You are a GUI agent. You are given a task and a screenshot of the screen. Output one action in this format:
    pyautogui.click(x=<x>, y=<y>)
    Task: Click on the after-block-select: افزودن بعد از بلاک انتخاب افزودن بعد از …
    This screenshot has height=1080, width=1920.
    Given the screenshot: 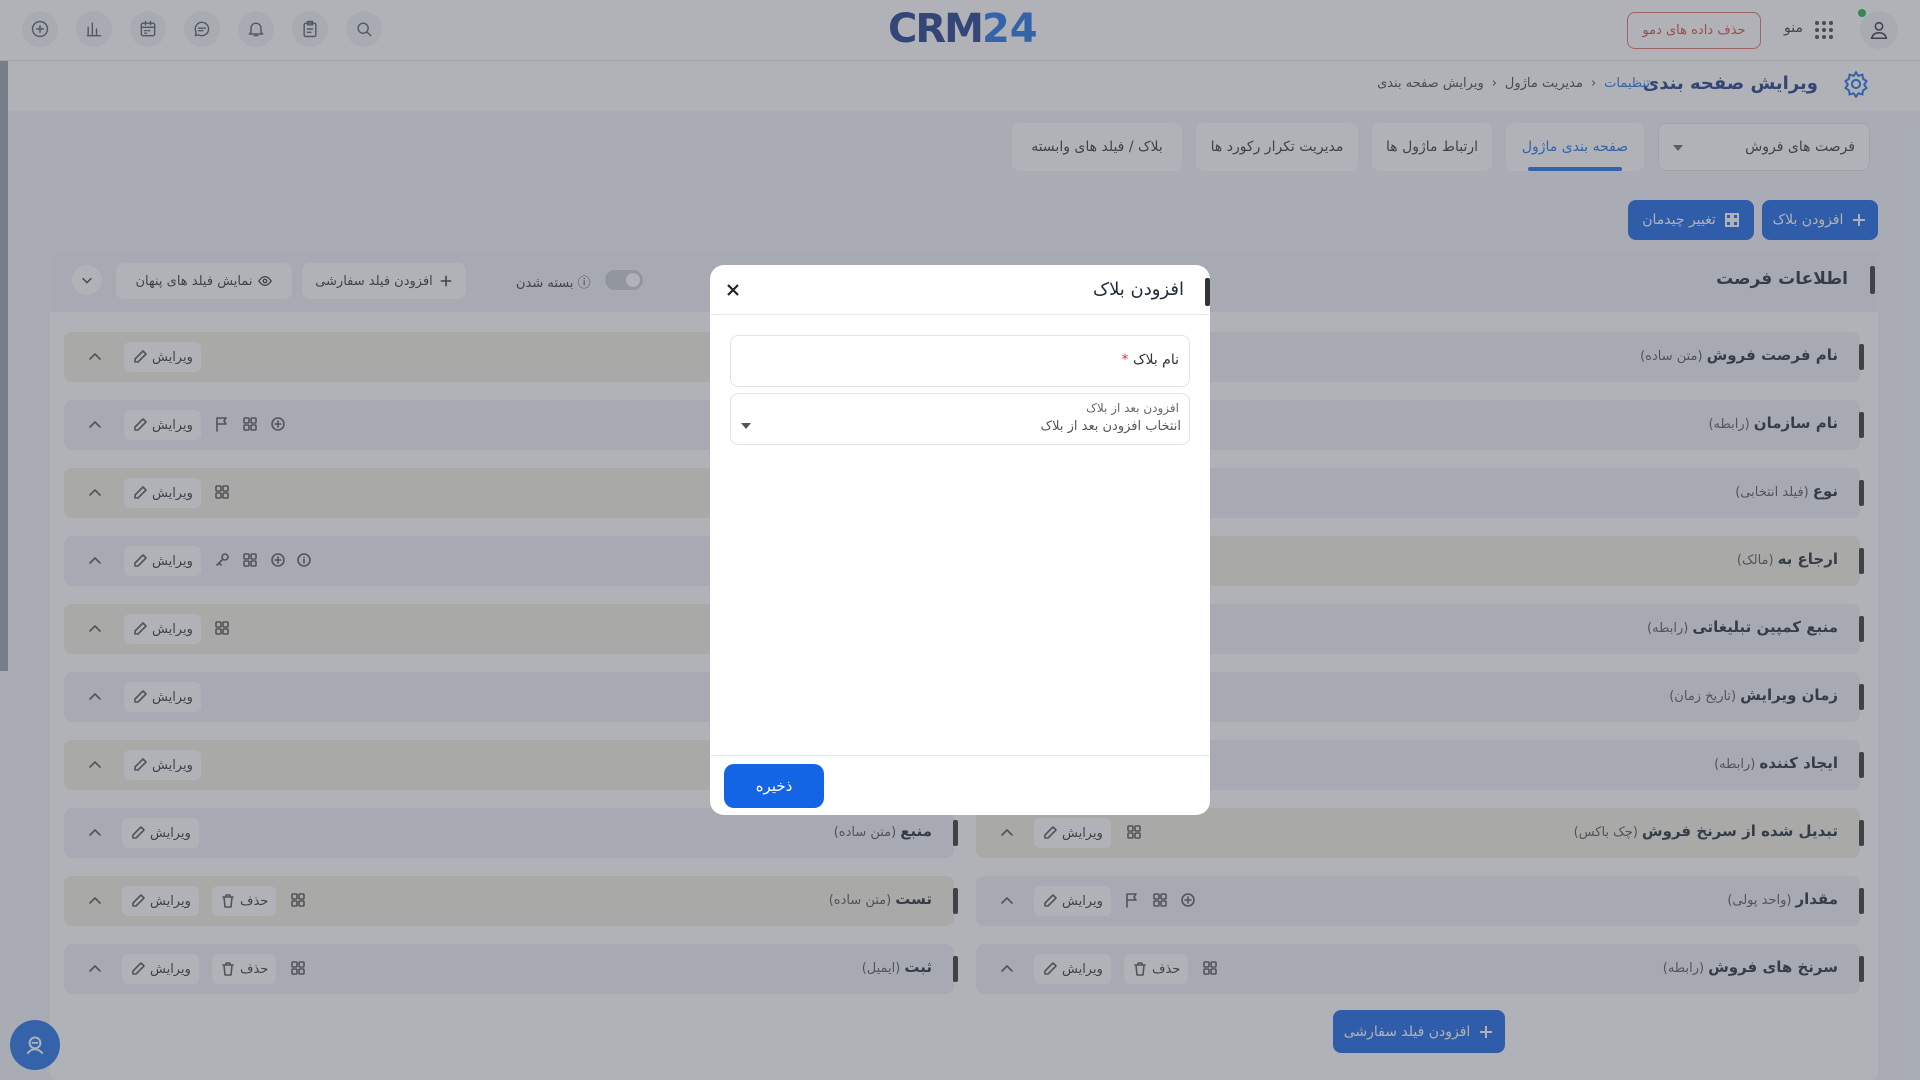 What is the action you would take?
    pyautogui.click(x=960, y=419)
    